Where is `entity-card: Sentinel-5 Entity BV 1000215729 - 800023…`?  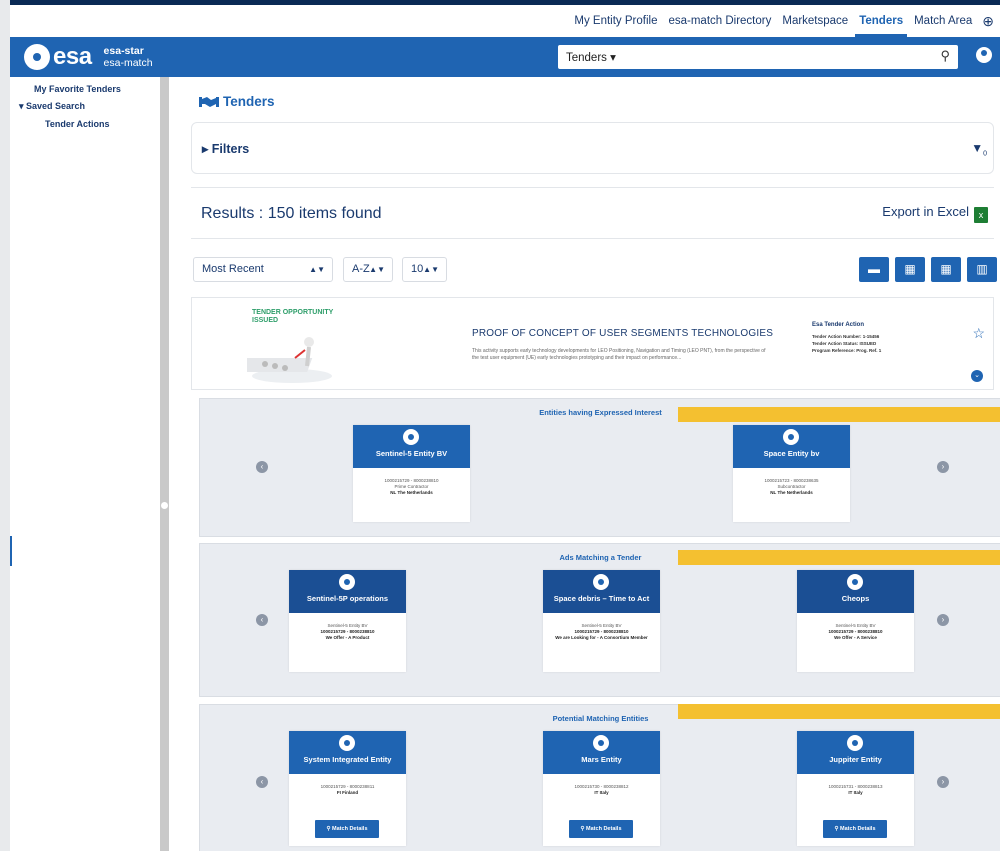 entity-card: Sentinel-5 Entity BV 1000215729 - 800023… is located at coordinates (411, 473).